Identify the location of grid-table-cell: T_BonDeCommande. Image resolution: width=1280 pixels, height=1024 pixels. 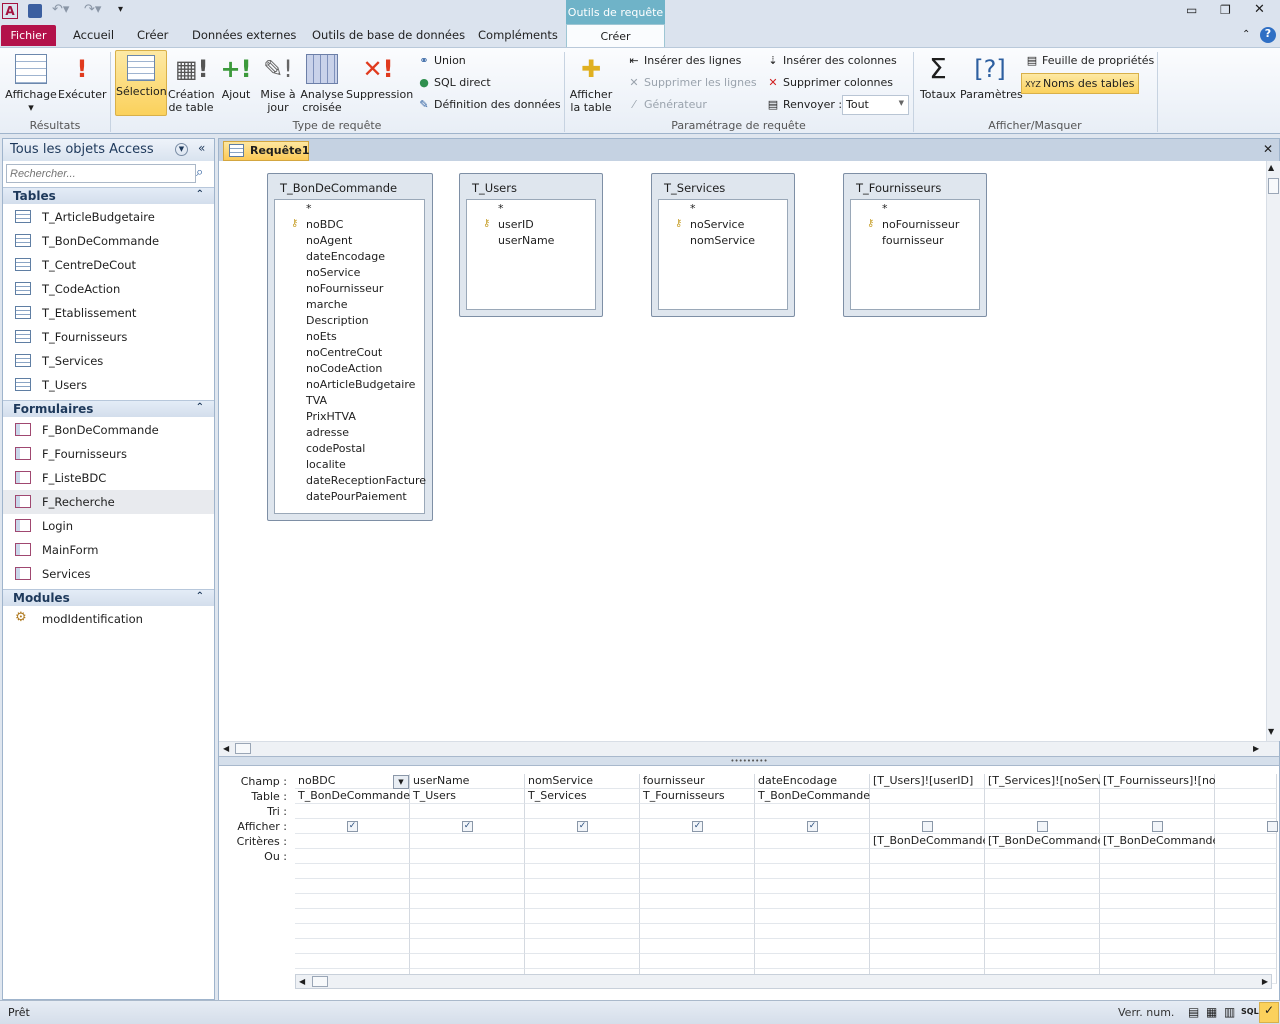
(812, 796).